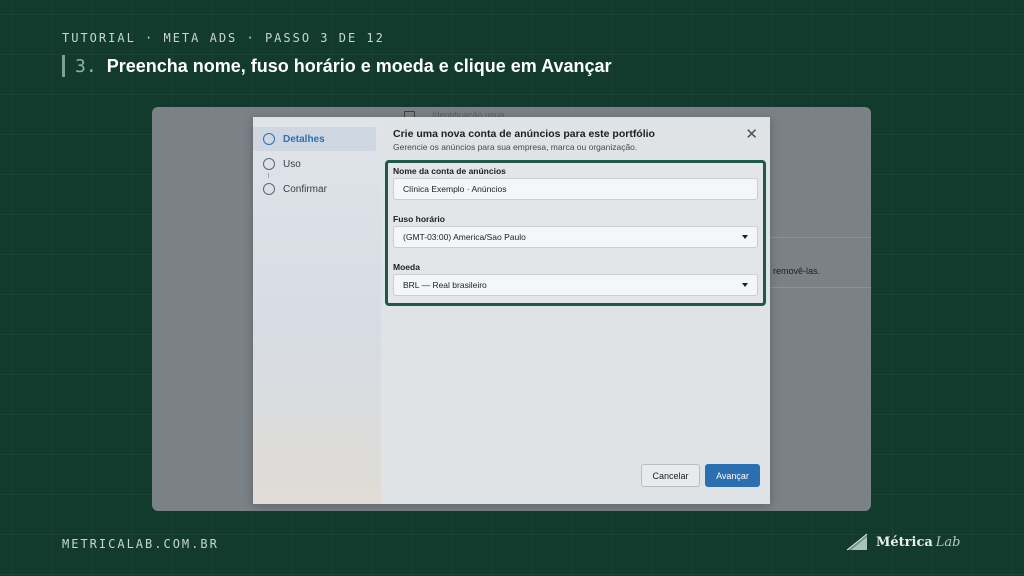 The width and height of the screenshot is (1024, 576). Describe the element at coordinates (292, 164) in the screenshot. I see `step-label: Uso` at that location.